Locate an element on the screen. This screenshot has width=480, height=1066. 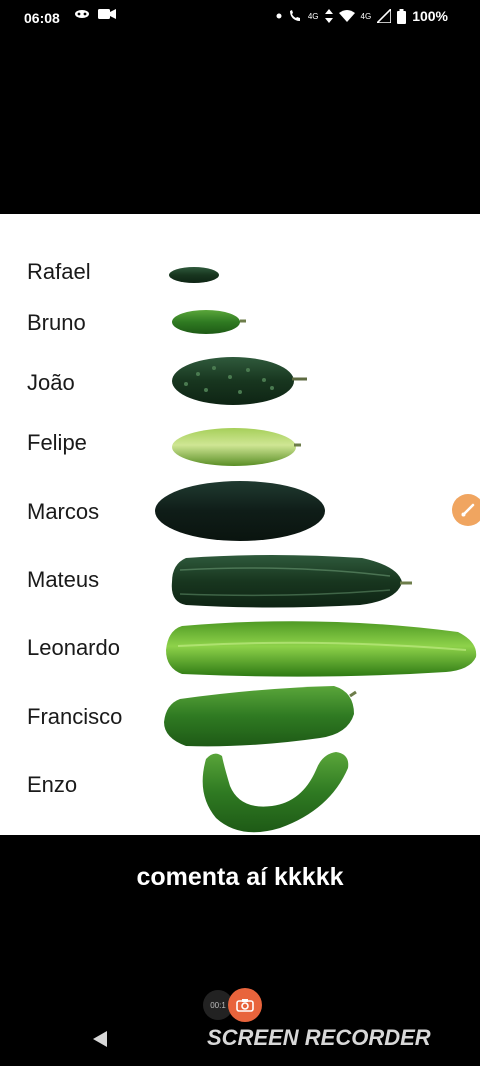
recorder-camera-button is located at coordinates (245, 1005).